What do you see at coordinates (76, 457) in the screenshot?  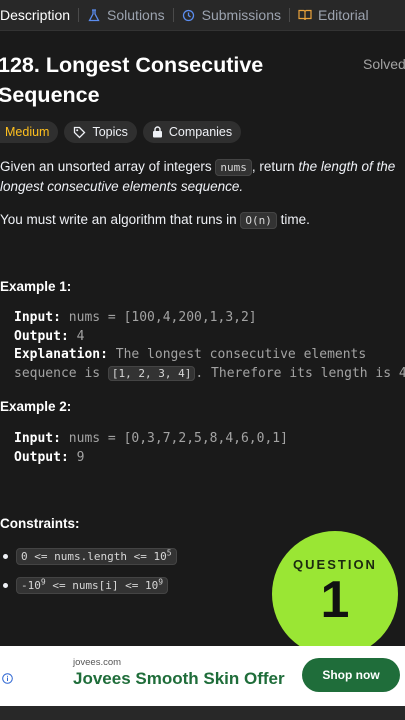 I see `output-value: 9` at bounding box center [76, 457].